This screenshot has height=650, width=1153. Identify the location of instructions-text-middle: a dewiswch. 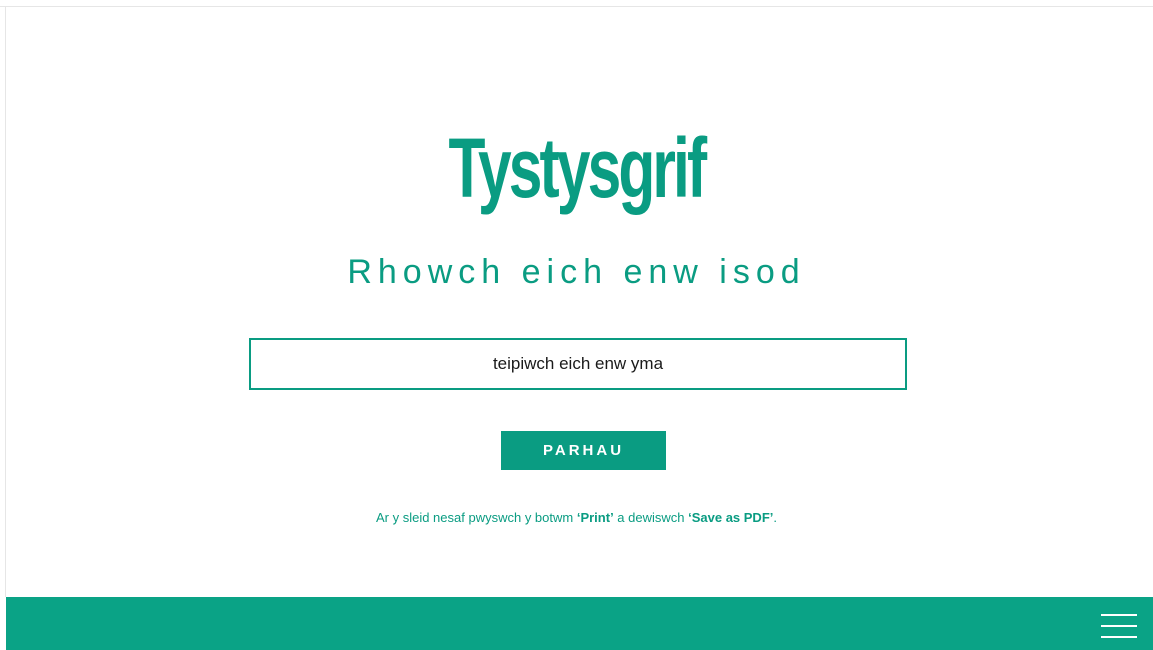
(651, 517).